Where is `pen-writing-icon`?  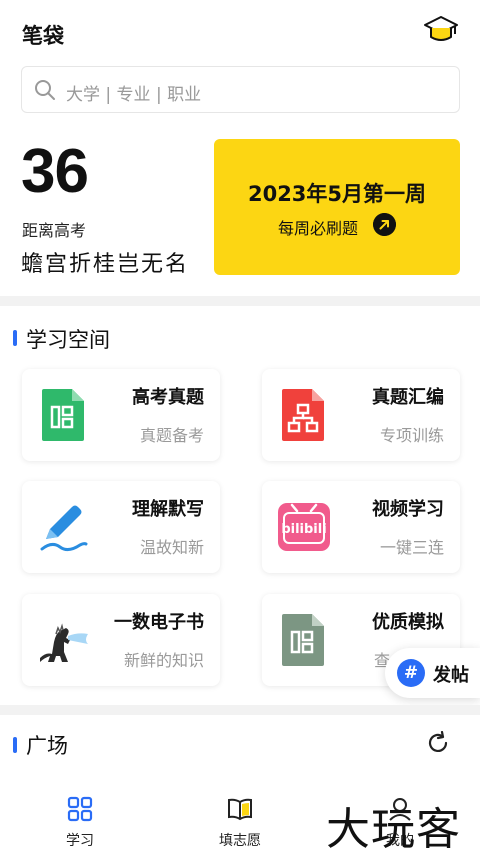 pen-writing-icon is located at coordinates (64, 528).